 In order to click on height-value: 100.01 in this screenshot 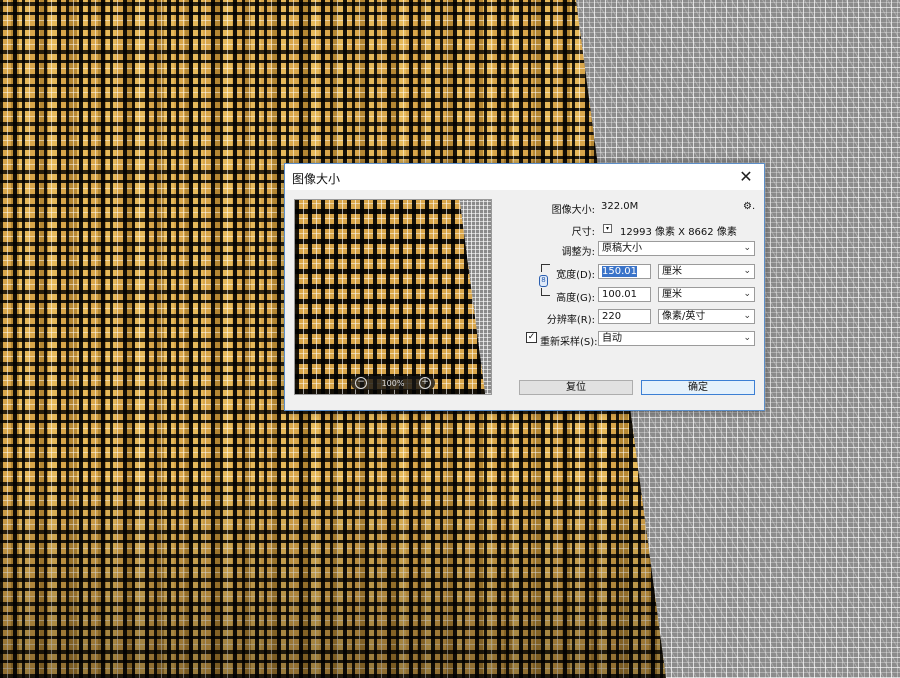, I will do `click(619, 294)`.